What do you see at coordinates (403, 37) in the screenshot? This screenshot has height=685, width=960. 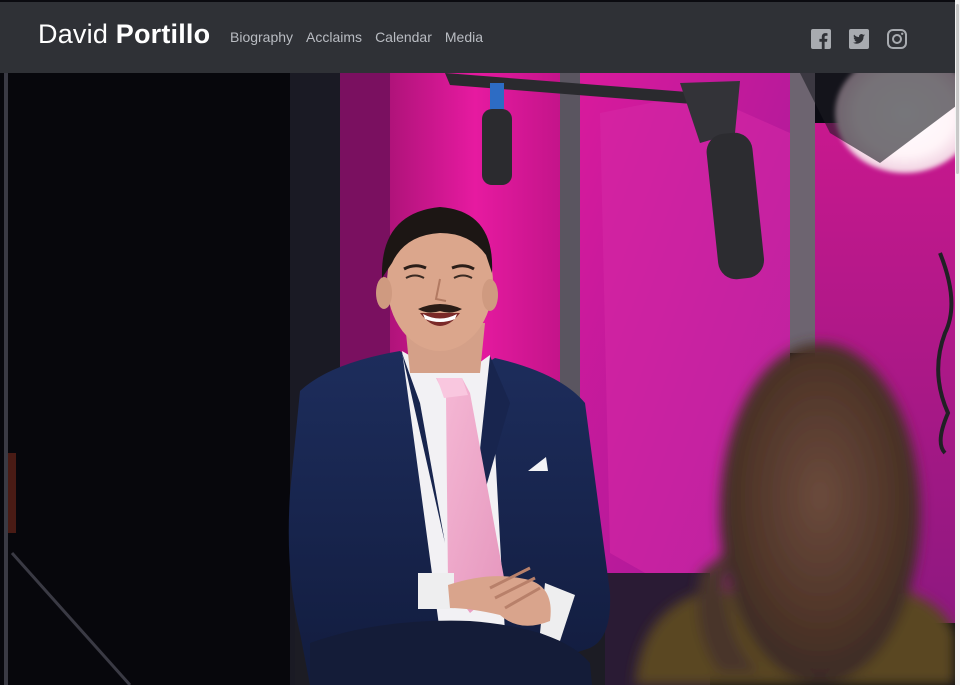 I see `nav-link-calendar: Calendar` at bounding box center [403, 37].